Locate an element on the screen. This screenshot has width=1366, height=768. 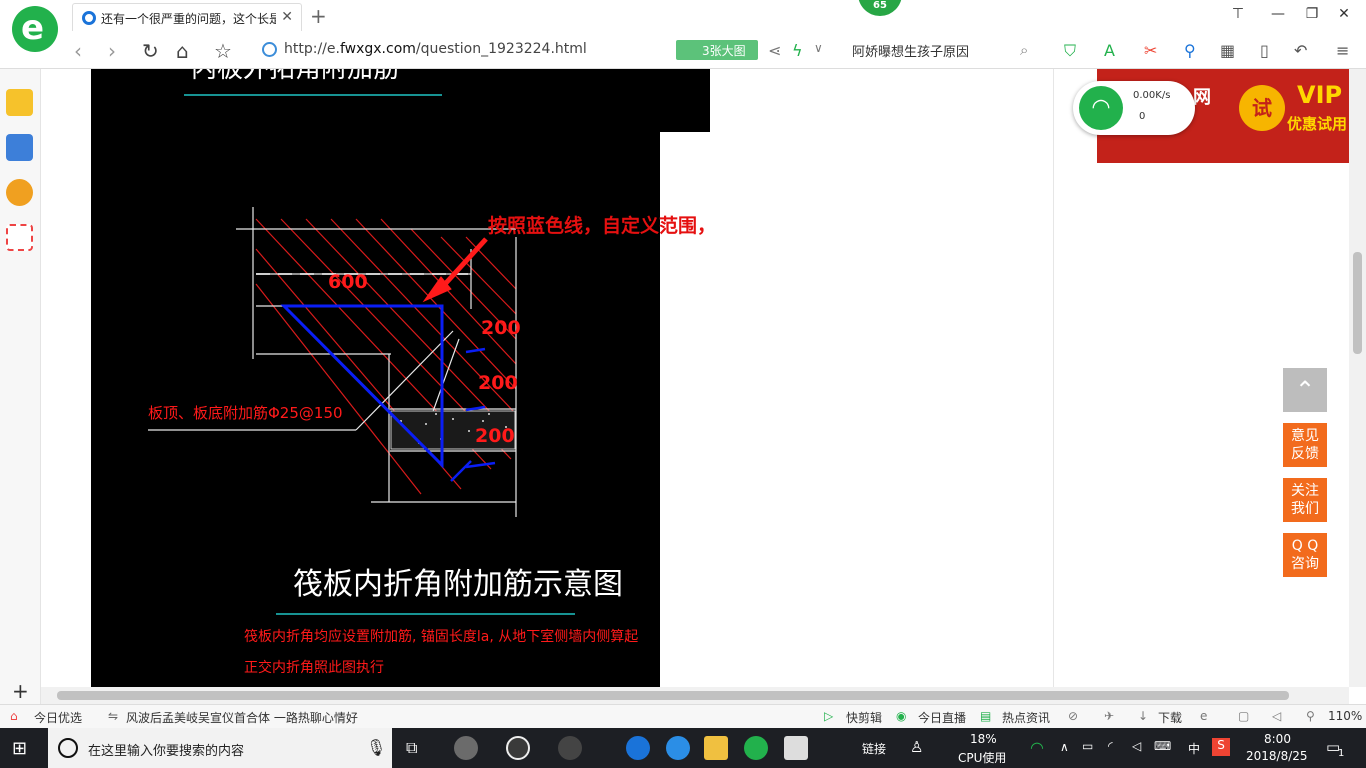
chevron-down-icon: ∨ is located at coordinates (818, 48).